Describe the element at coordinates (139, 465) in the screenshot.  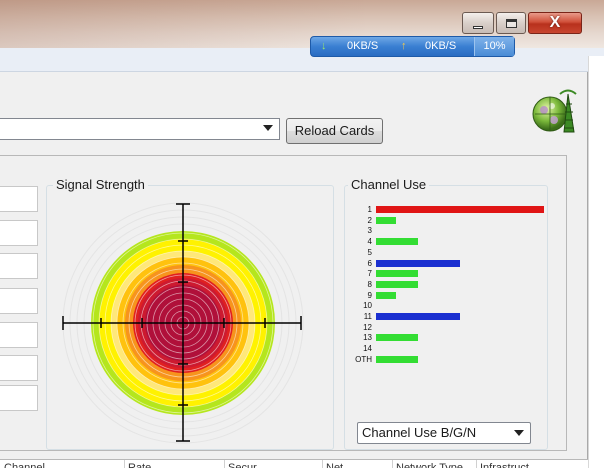
I see `table-column-header: Rate` at that location.